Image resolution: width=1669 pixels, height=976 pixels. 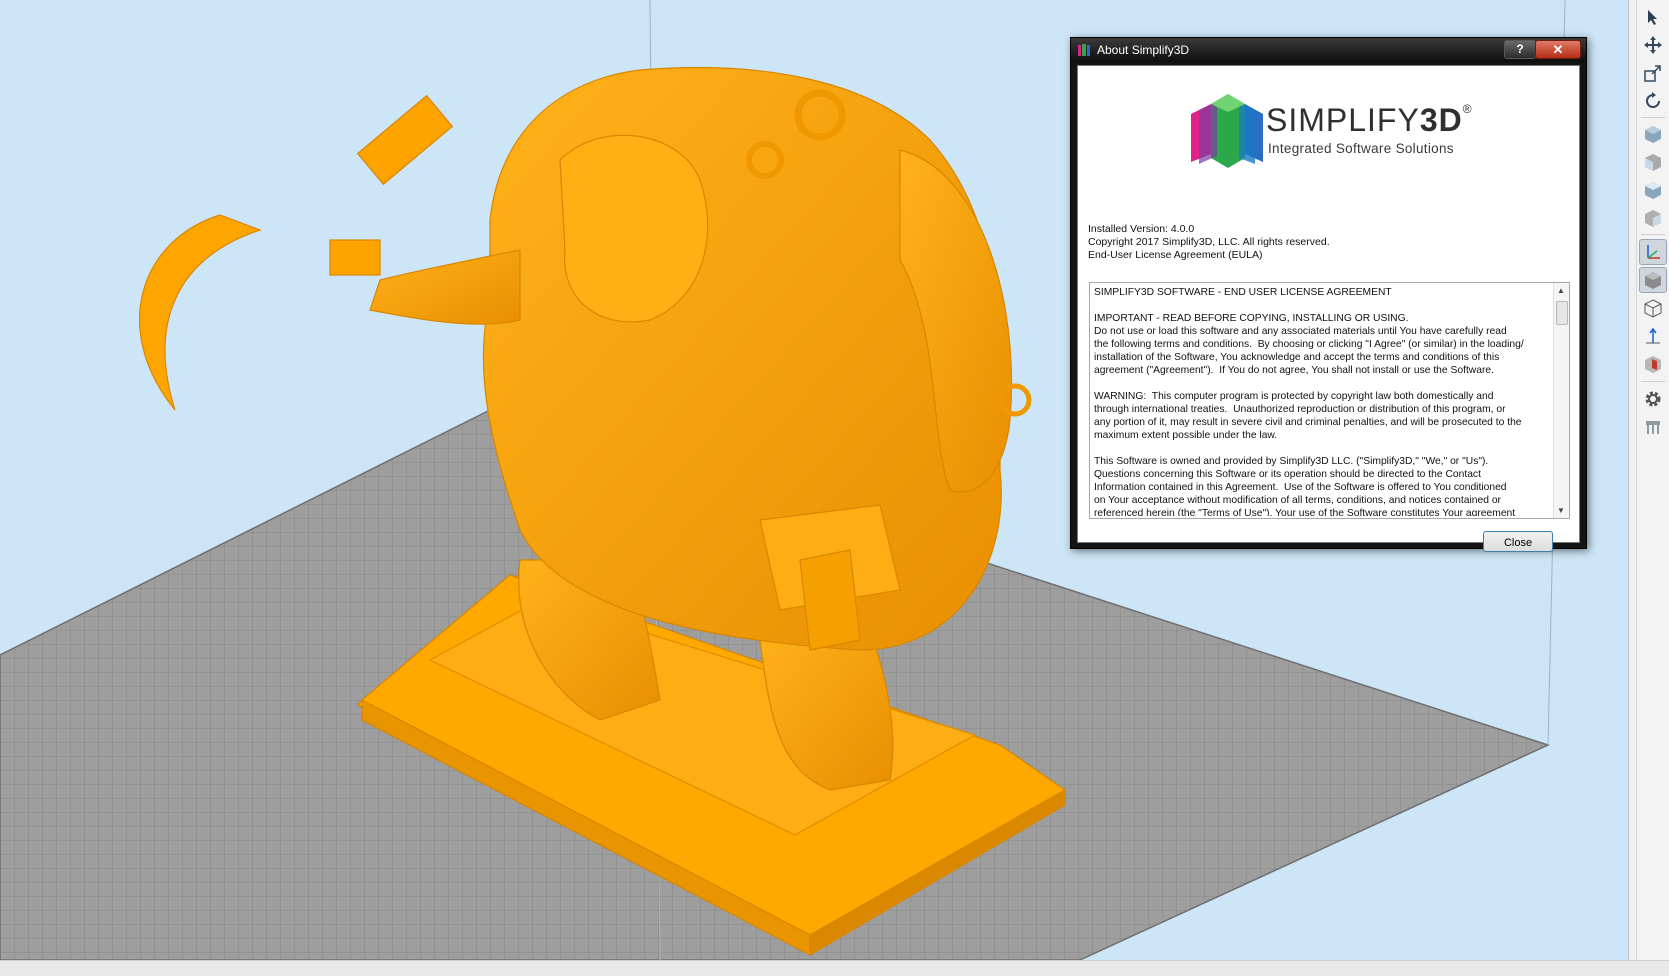 What do you see at coordinates (1653, 162) in the screenshot?
I see `view-front-cube-icon` at bounding box center [1653, 162].